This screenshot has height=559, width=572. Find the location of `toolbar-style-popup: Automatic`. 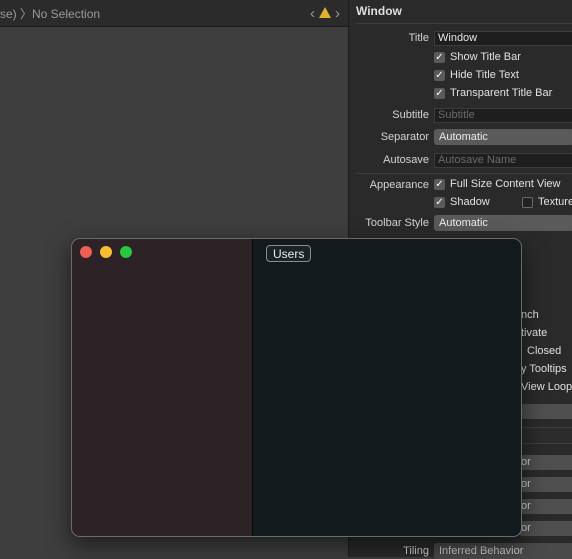

toolbar-style-popup: Automatic is located at coordinates (503, 223).